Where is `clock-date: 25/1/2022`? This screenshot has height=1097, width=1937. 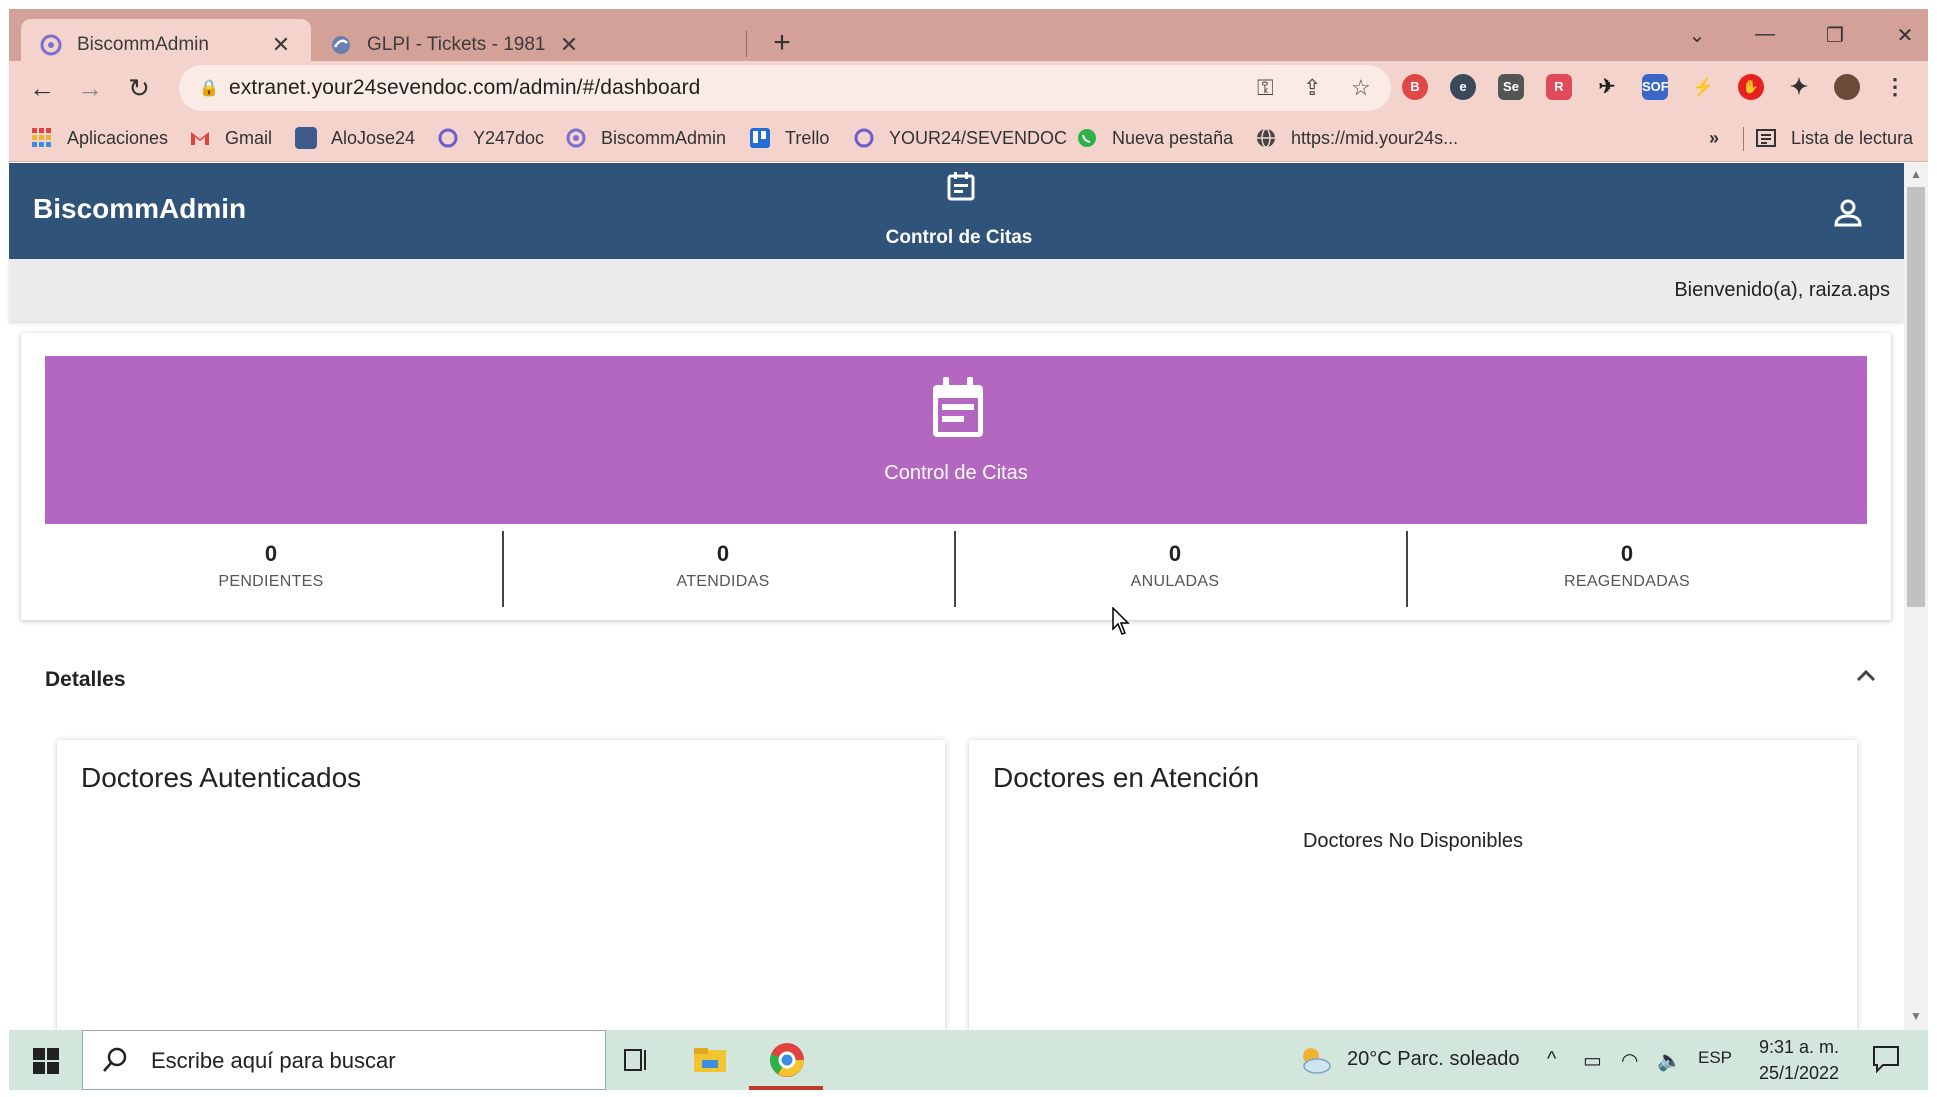 clock-date: 25/1/2022 is located at coordinates (1799, 1073).